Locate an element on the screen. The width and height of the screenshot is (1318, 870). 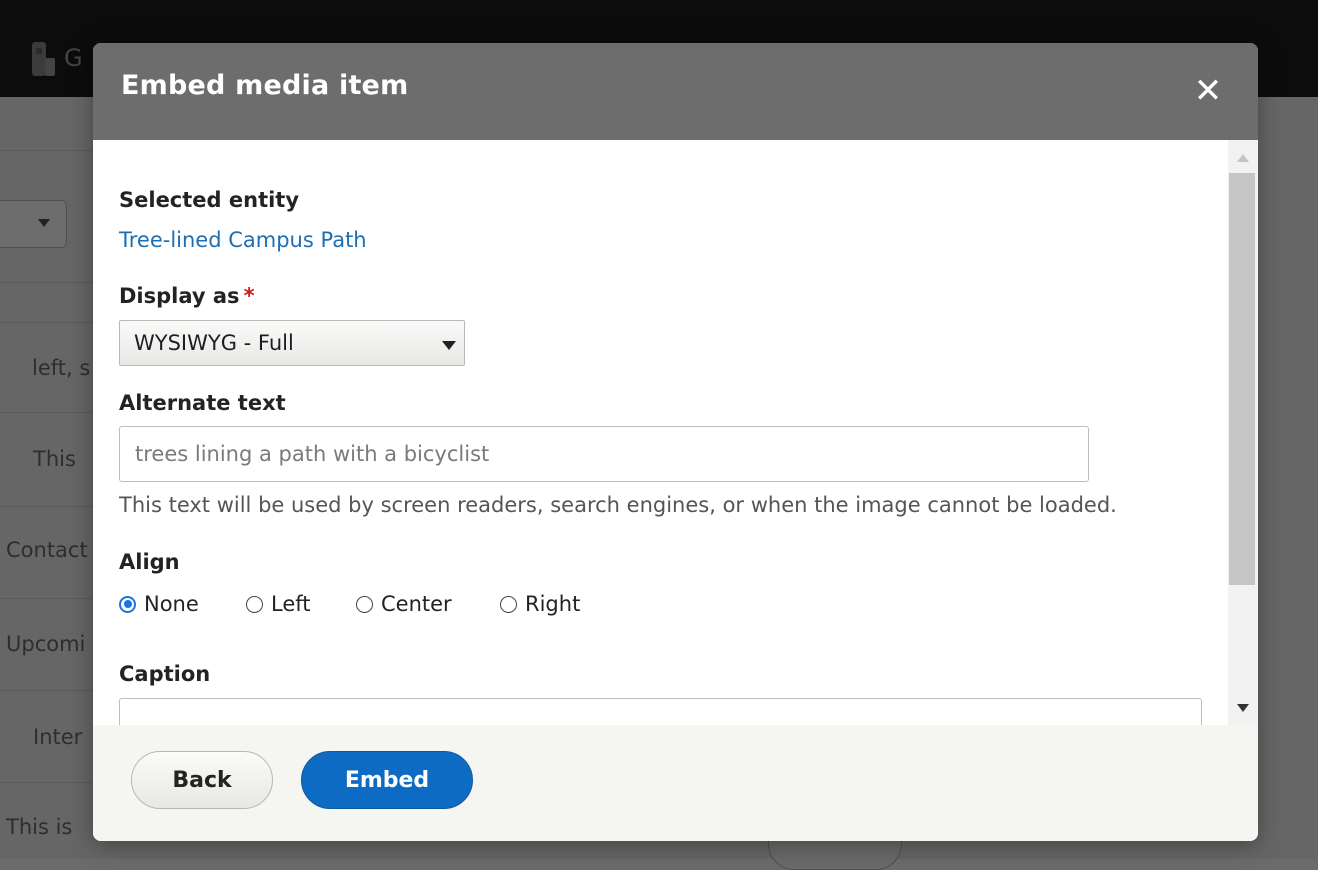
align-option-label: None is located at coordinates (171, 604).